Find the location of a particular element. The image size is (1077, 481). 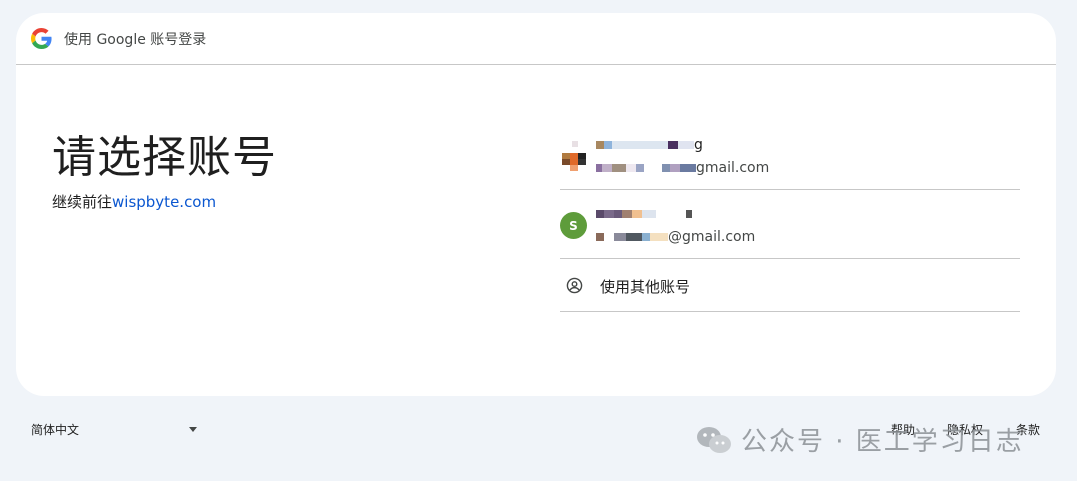

account-email: gmail.com is located at coordinates (682, 168).